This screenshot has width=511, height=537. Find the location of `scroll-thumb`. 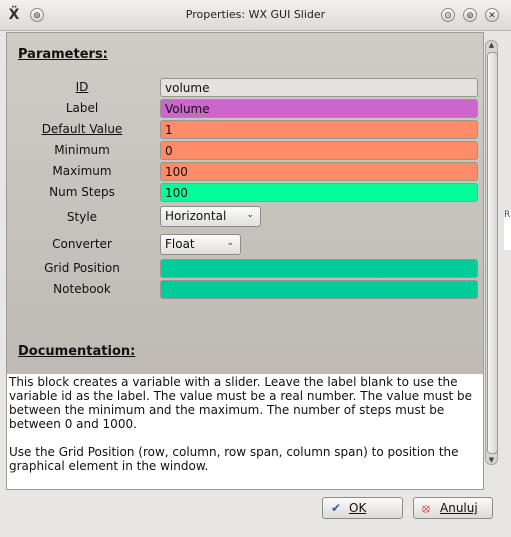

scroll-thumb is located at coordinates (492, 253).